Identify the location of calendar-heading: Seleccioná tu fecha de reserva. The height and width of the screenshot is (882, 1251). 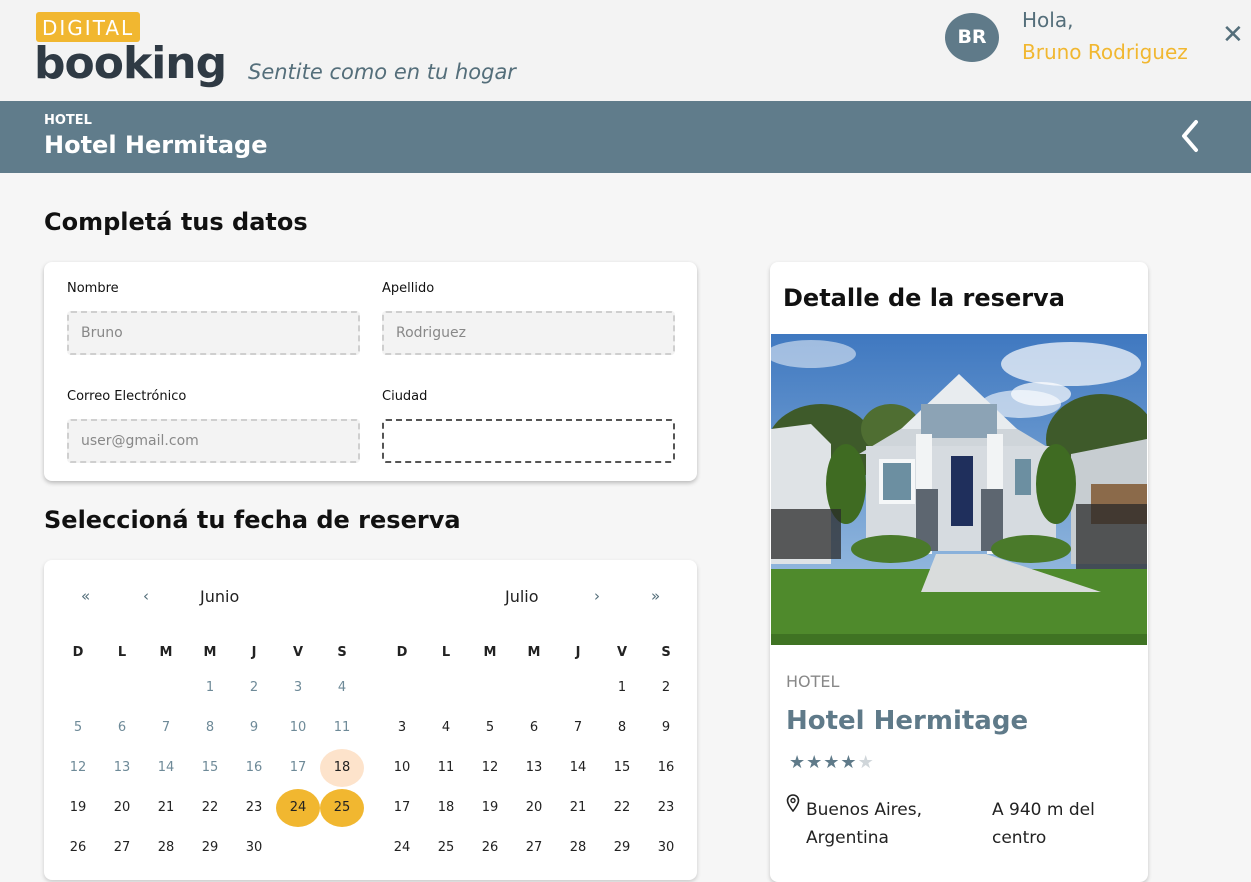
(252, 520).